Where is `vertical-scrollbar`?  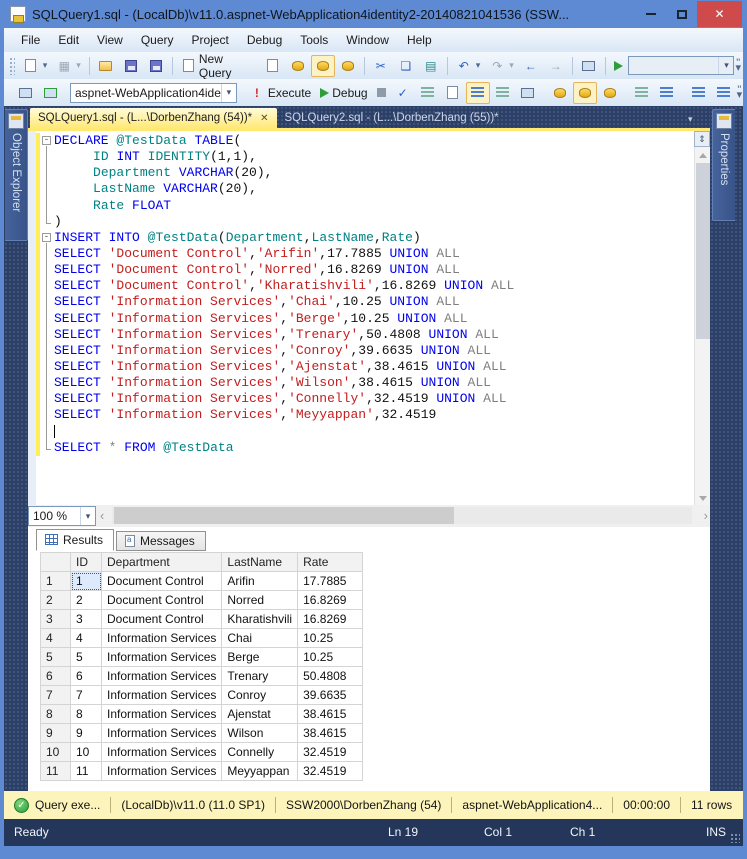 vertical-scrollbar is located at coordinates (702, 318).